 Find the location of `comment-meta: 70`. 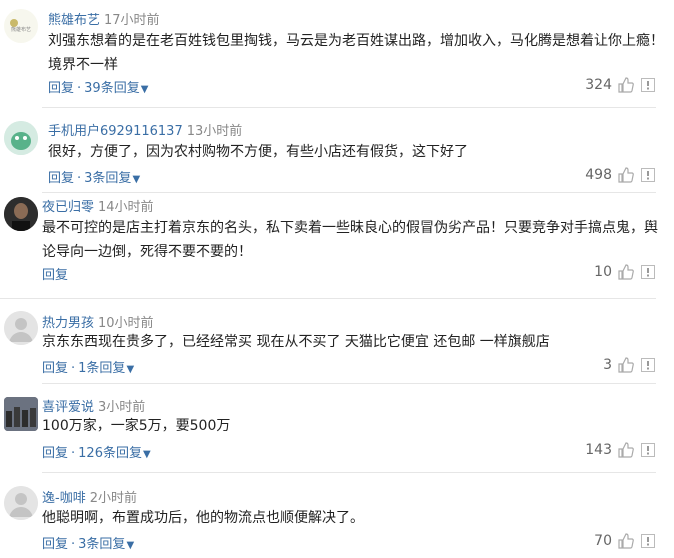

comment-meta: 70 is located at coordinates (625, 541).